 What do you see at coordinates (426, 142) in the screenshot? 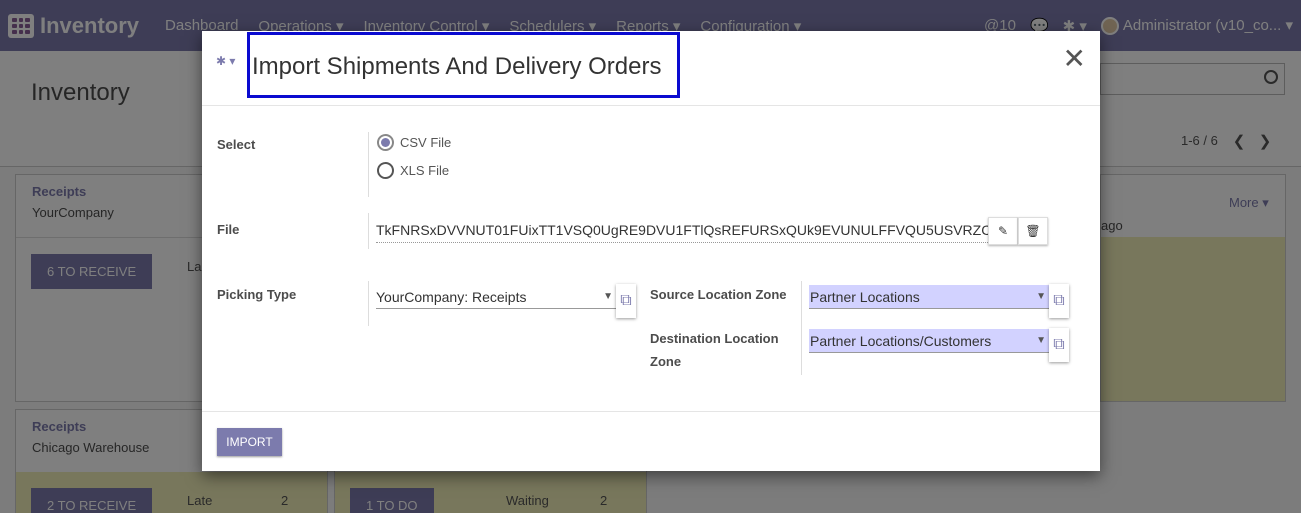
I see `radio-csv-label: CSV File` at bounding box center [426, 142].